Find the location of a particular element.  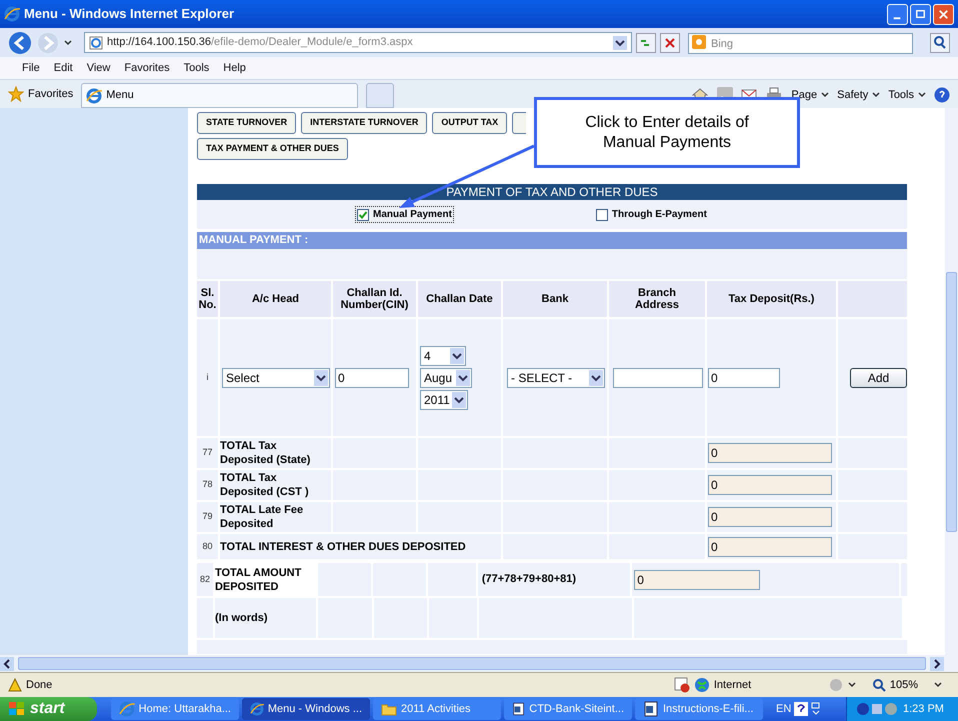

stop-button is located at coordinates (670, 42).